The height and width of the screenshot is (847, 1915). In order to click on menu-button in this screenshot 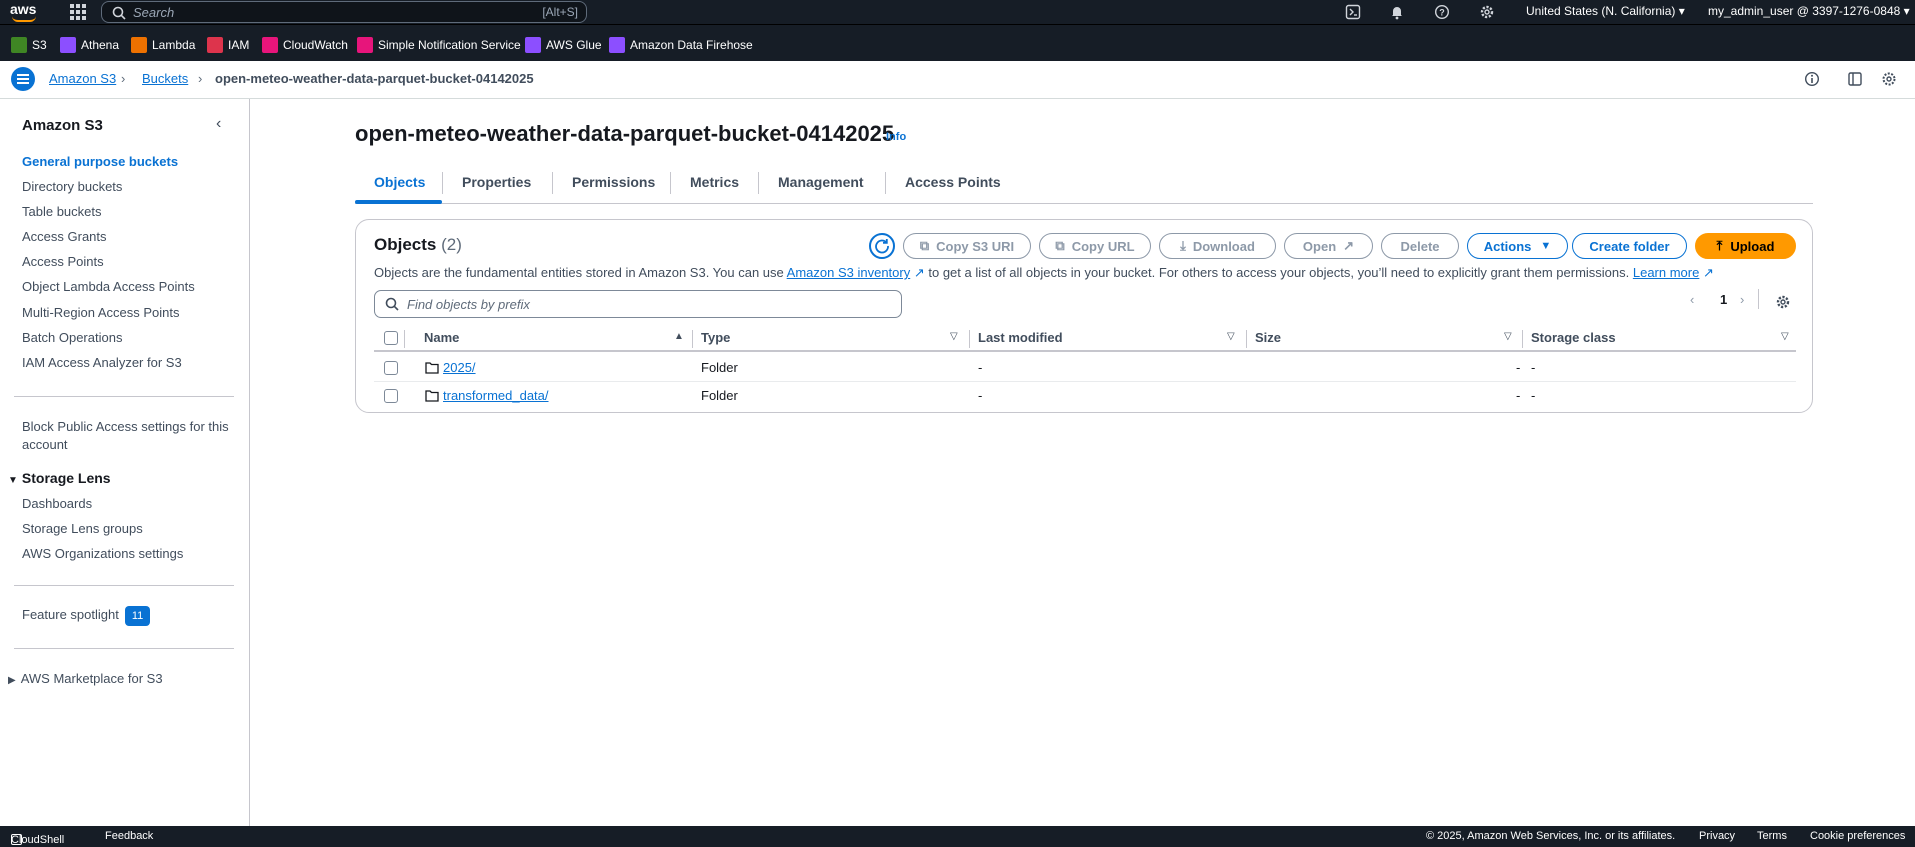, I will do `click(23, 79)`.